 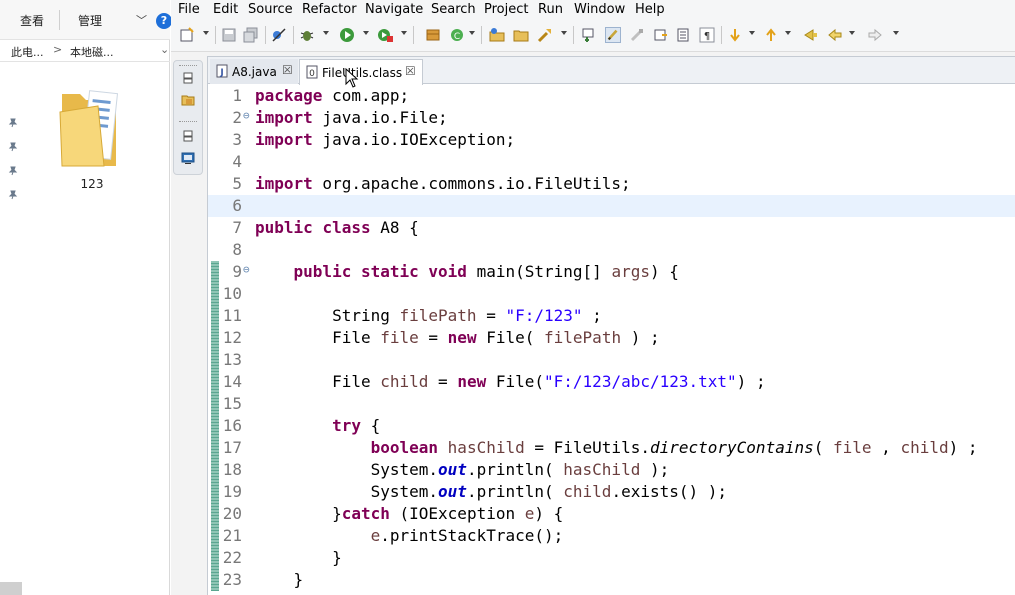 I want to click on package-explorer-icon, so click(x=188, y=100).